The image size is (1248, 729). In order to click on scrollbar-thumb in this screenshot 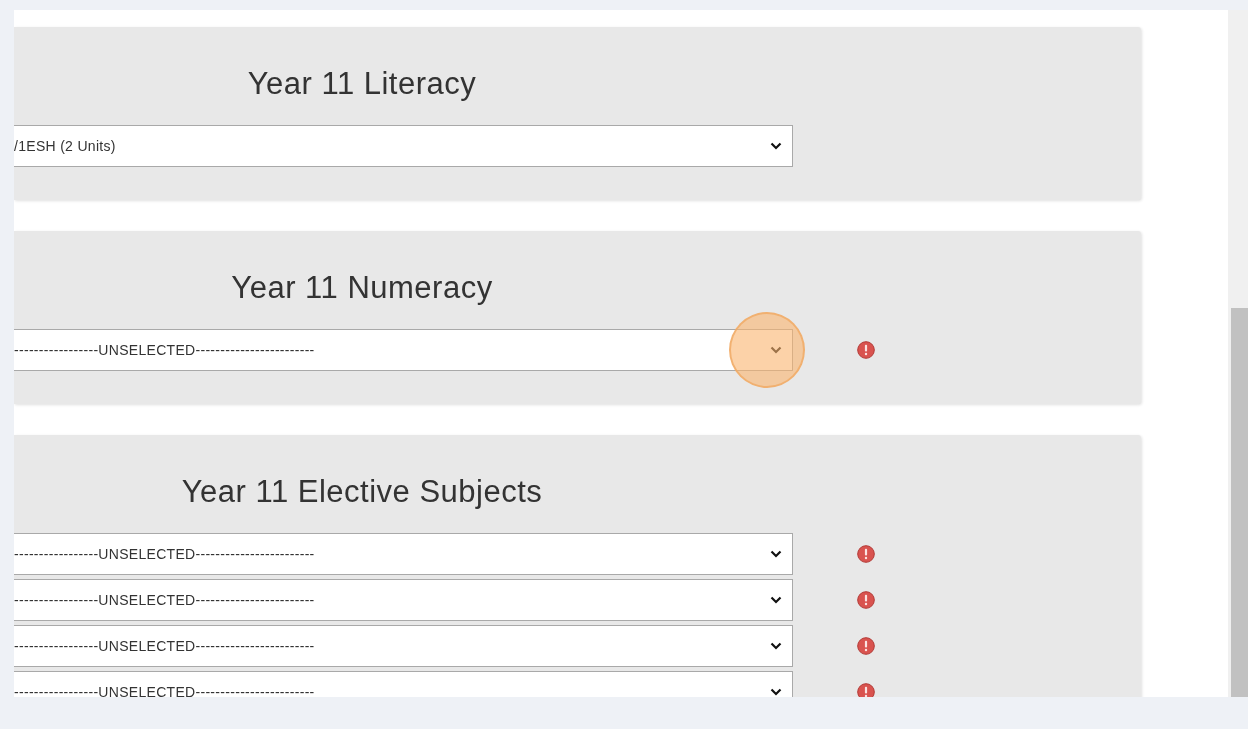, I will do `click(1239, 502)`.